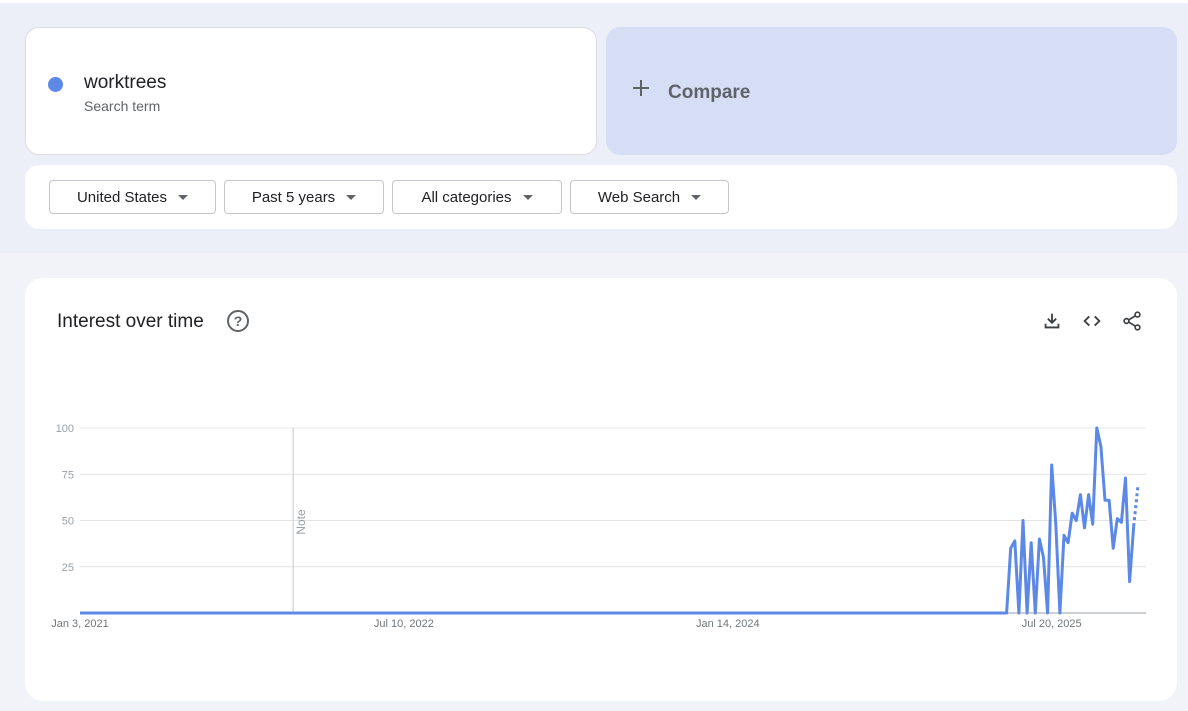 This screenshot has width=1188, height=711. What do you see at coordinates (728, 624) in the screenshot?
I see `x-tick-label: Jan 14, 2024` at bounding box center [728, 624].